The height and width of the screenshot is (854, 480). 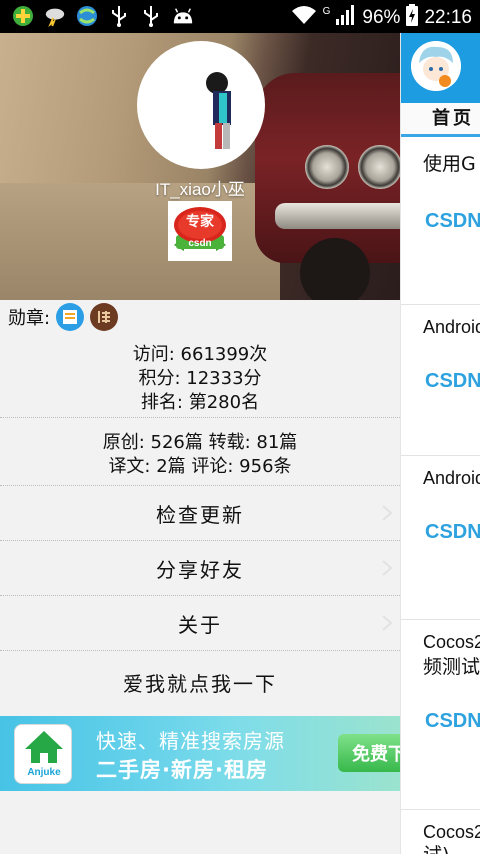 What do you see at coordinates (199, 243) in the screenshot?
I see `badge-sub: csdn` at bounding box center [199, 243].